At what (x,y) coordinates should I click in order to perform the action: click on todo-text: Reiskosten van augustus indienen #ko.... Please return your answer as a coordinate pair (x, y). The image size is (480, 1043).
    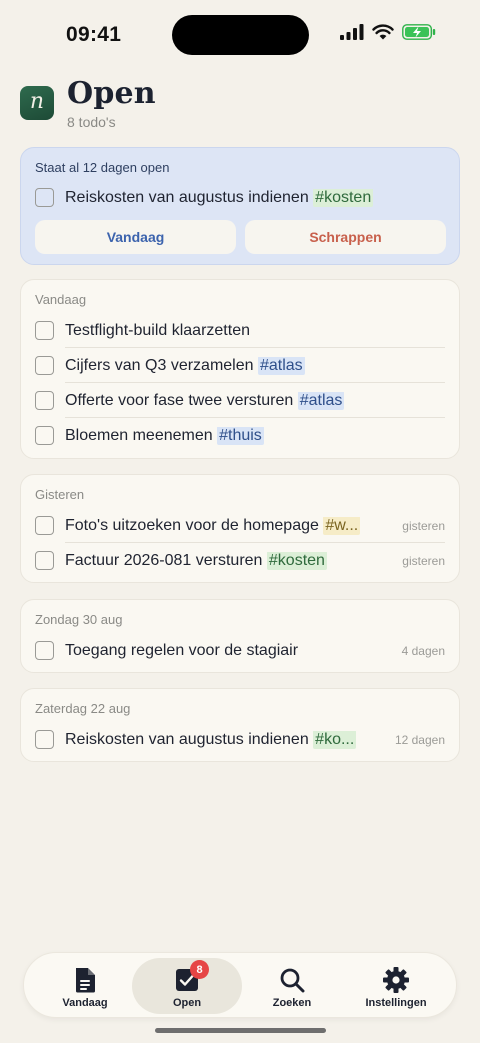
    Looking at the image, I should click on (211, 739).